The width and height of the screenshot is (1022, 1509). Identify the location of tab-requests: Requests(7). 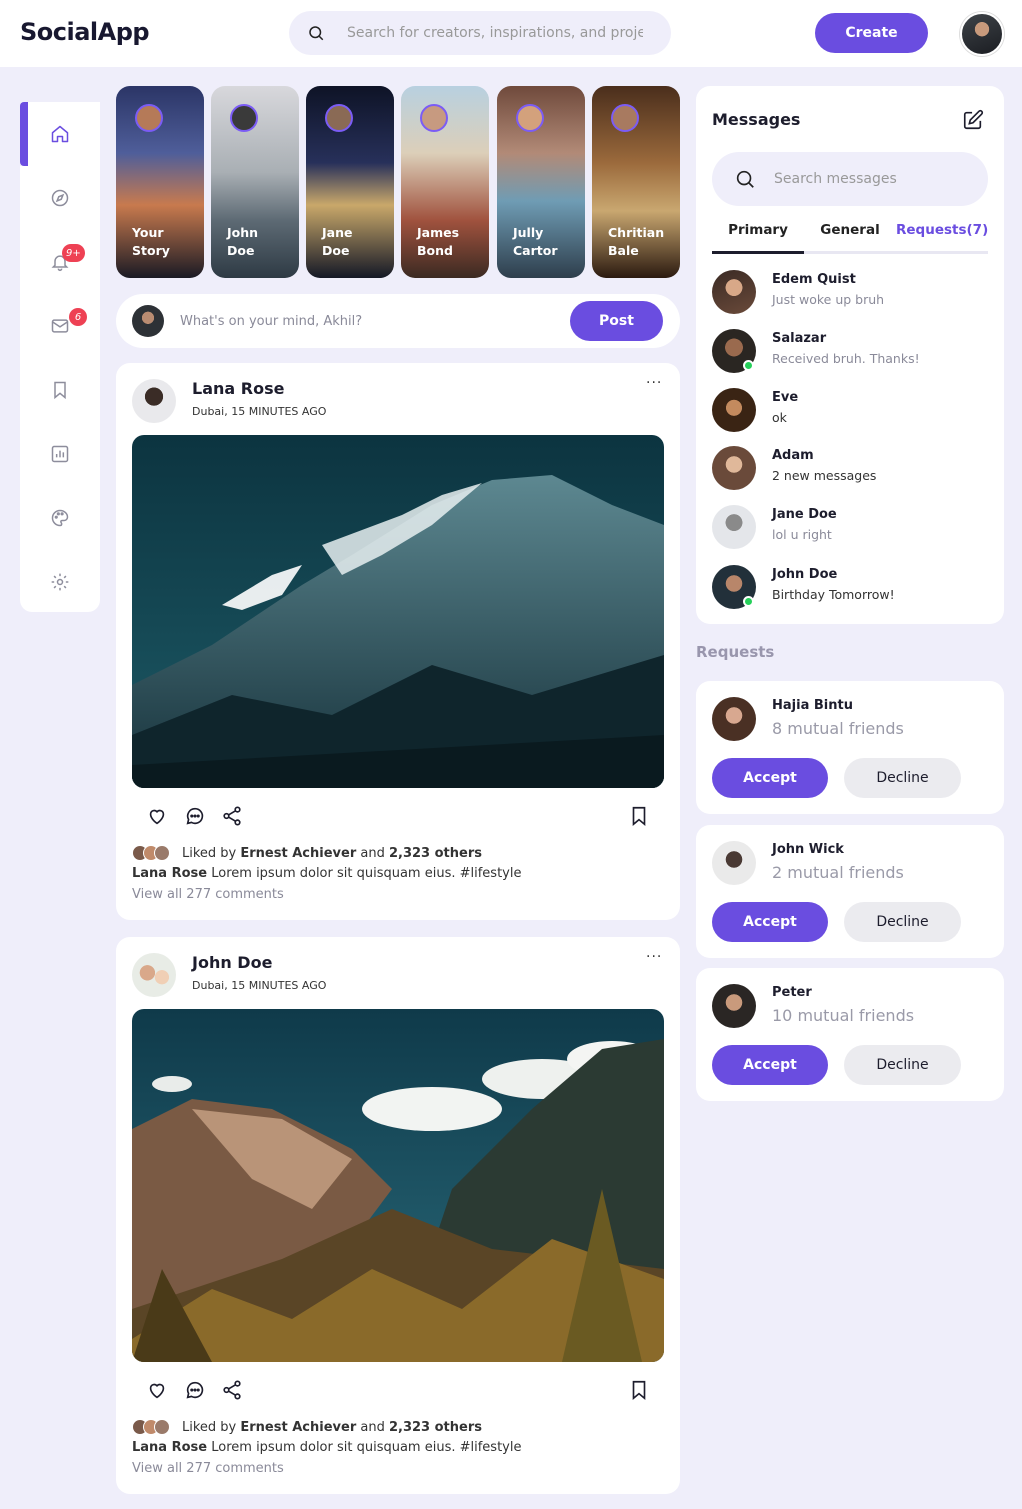
(942, 238).